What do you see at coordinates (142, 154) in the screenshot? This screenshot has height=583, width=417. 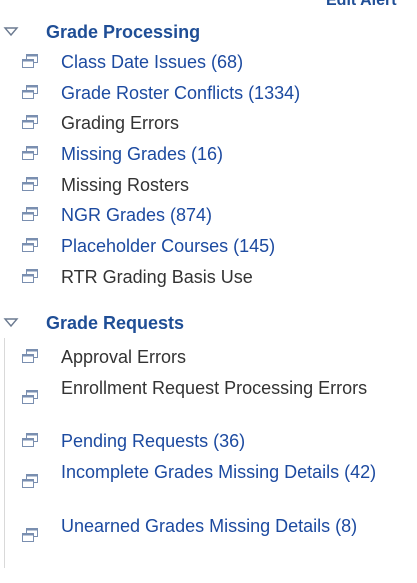 I see `item-label: Missing Grades (16)` at bounding box center [142, 154].